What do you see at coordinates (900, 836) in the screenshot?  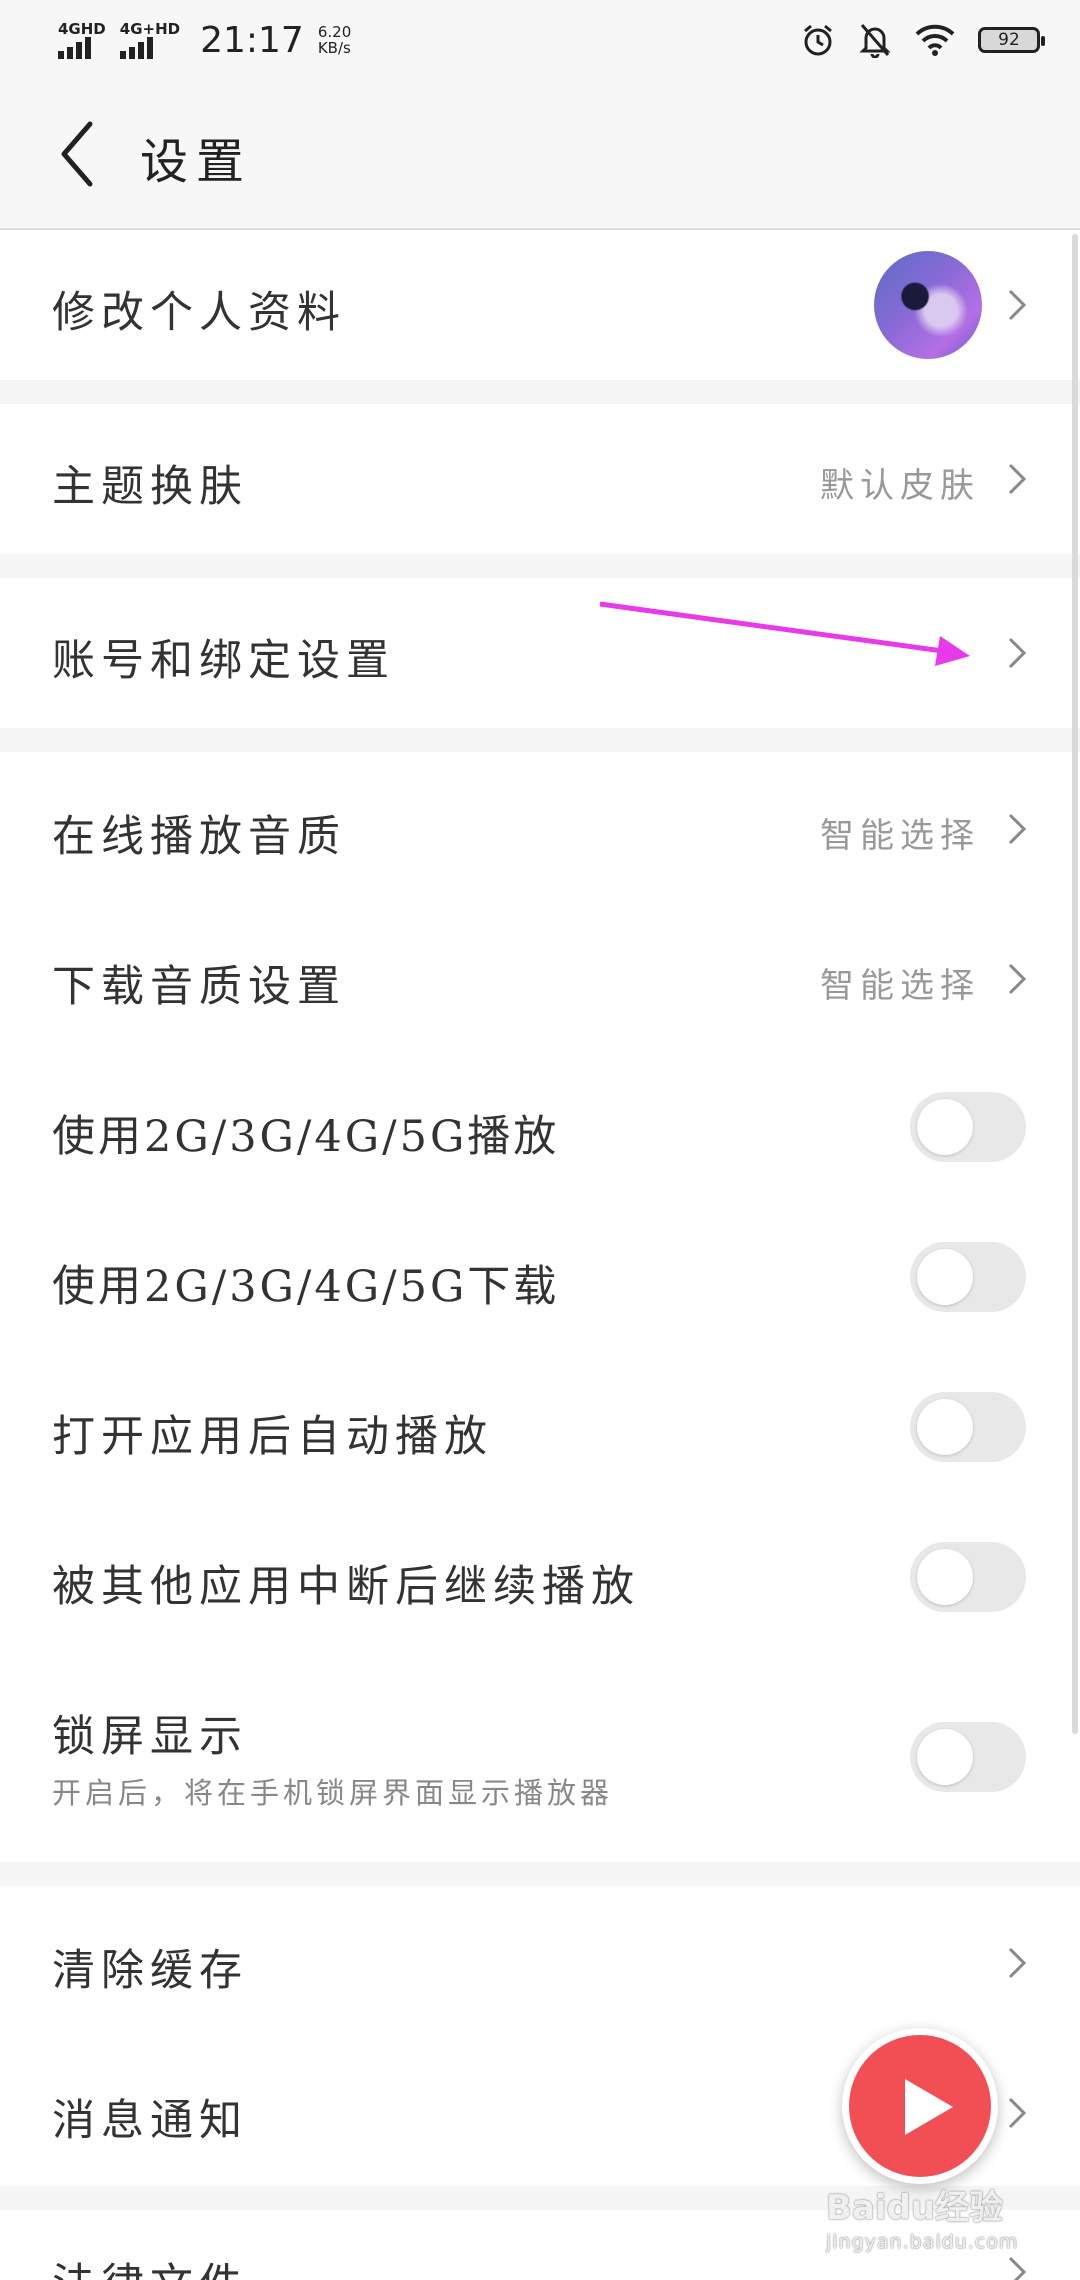 I see `row-online-quality-value: 智能选择` at bounding box center [900, 836].